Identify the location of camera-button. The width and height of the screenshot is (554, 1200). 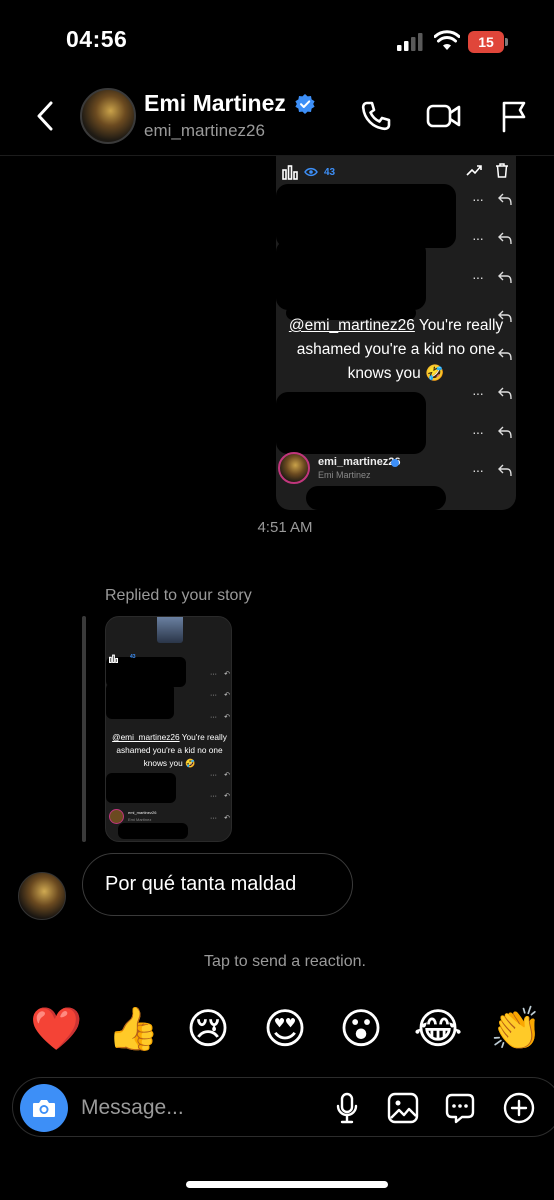
(44, 1108).